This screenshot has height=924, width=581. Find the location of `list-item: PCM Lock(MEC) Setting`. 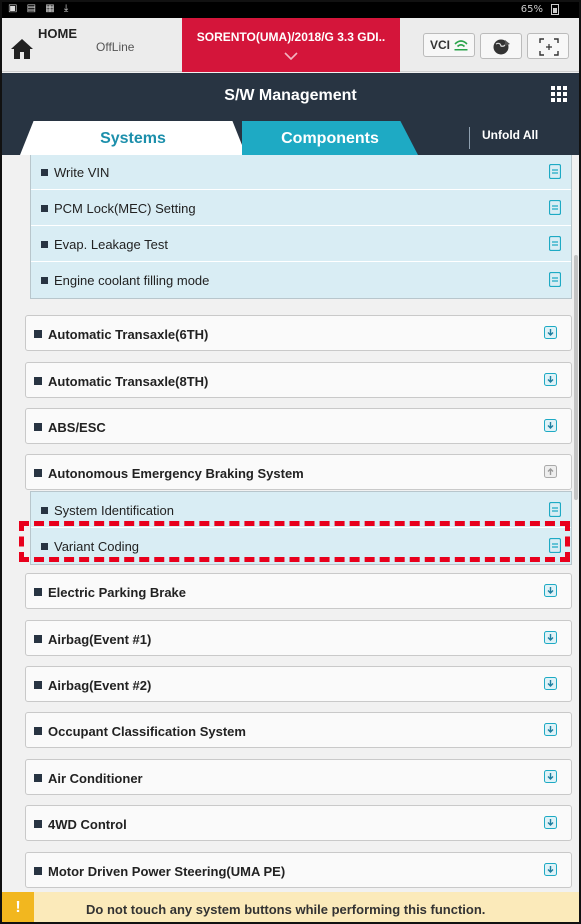

list-item: PCM Lock(MEC) Setting is located at coordinates (301, 208).